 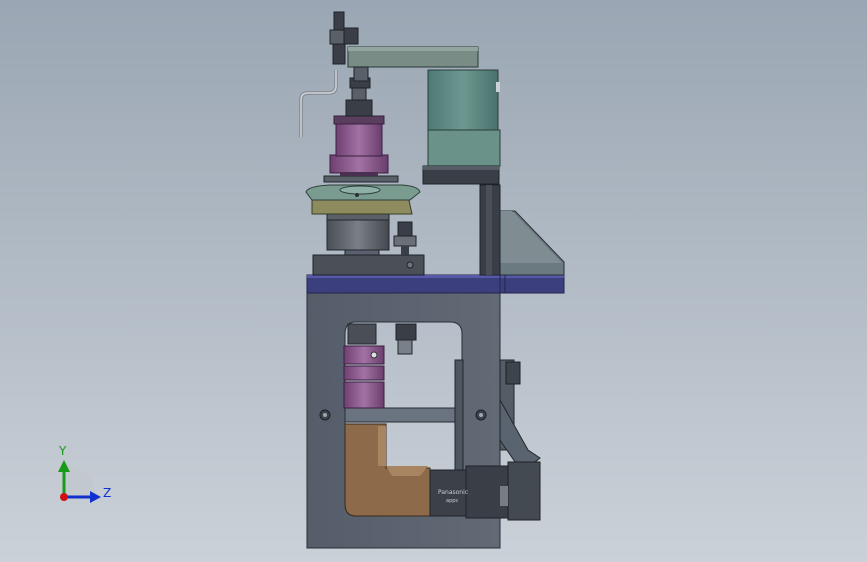 What do you see at coordinates (107, 493) in the screenshot?
I see `z-axis-label: Z` at bounding box center [107, 493].